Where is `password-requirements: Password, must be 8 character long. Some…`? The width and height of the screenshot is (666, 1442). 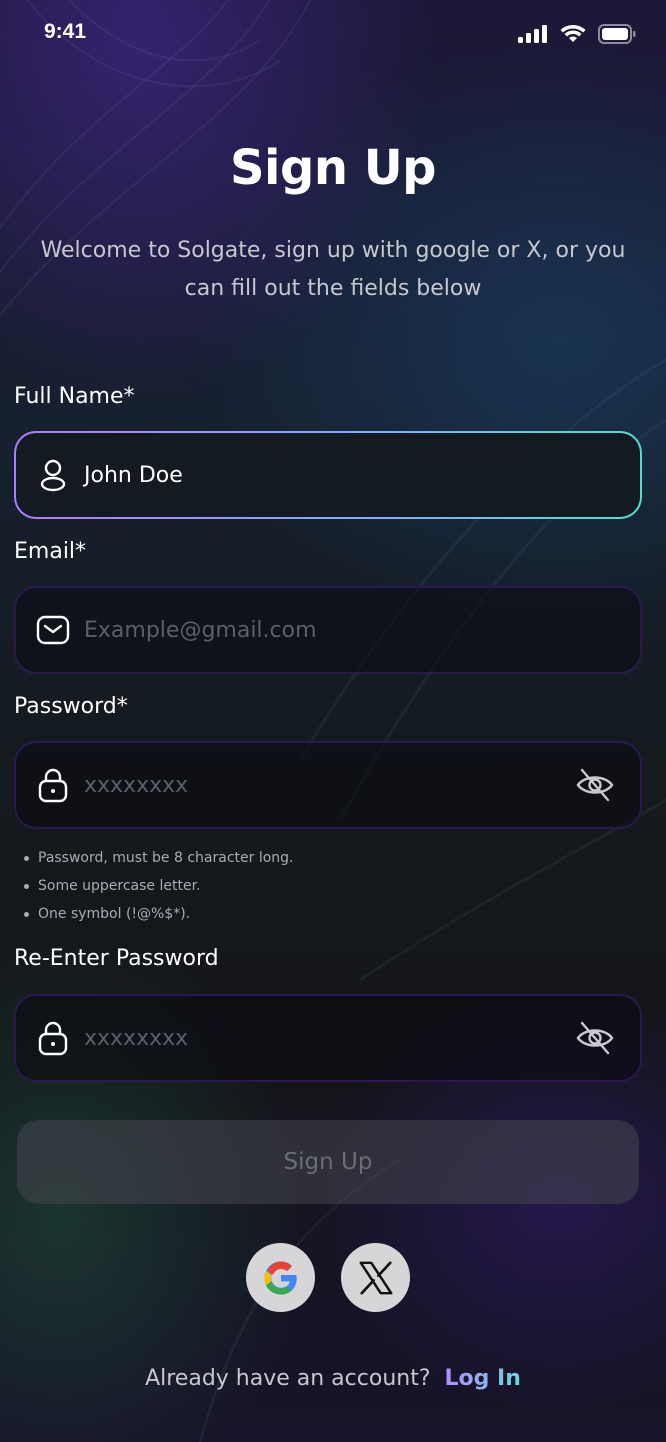 password-requirements: Password, must be 8 character long. Some… is located at coordinates (159, 886).